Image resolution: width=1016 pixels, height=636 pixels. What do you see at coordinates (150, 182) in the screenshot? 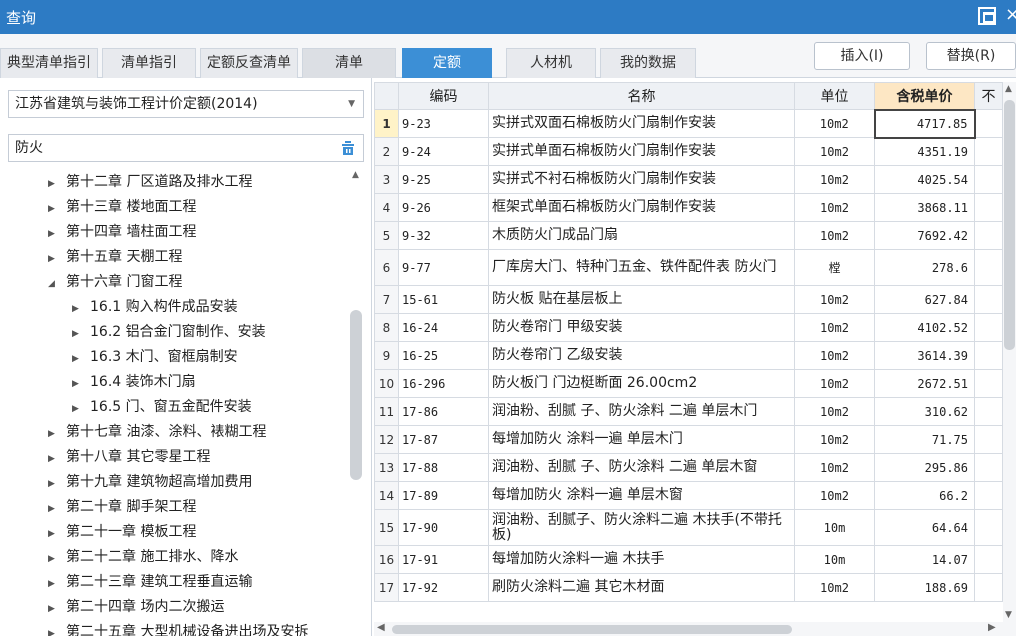
I see `tree-item: ▶ 第十二章 厂区道路及排水工程` at bounding box center [150, 182].